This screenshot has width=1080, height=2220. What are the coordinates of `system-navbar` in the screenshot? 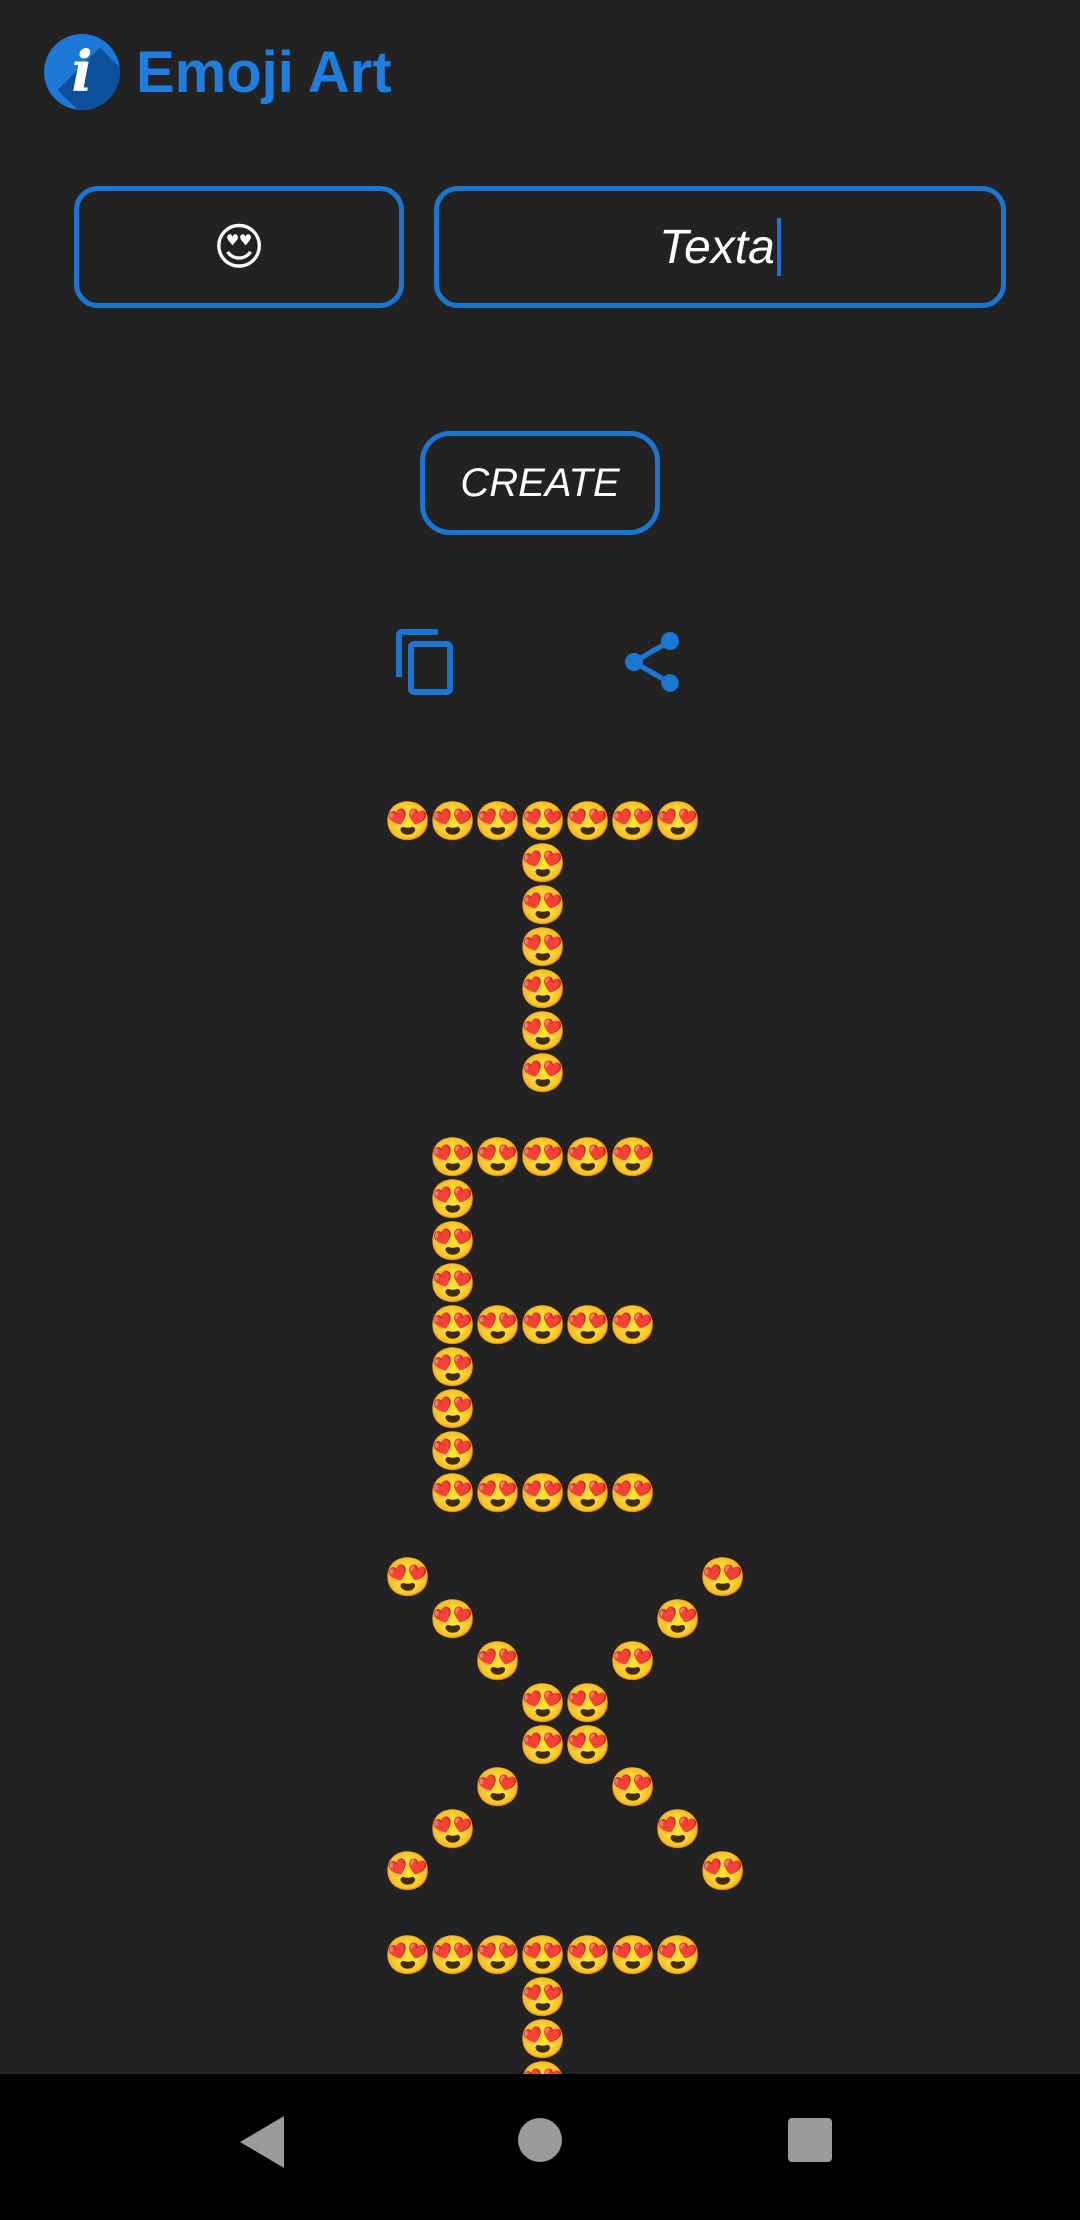 It's located at (540, 2147).